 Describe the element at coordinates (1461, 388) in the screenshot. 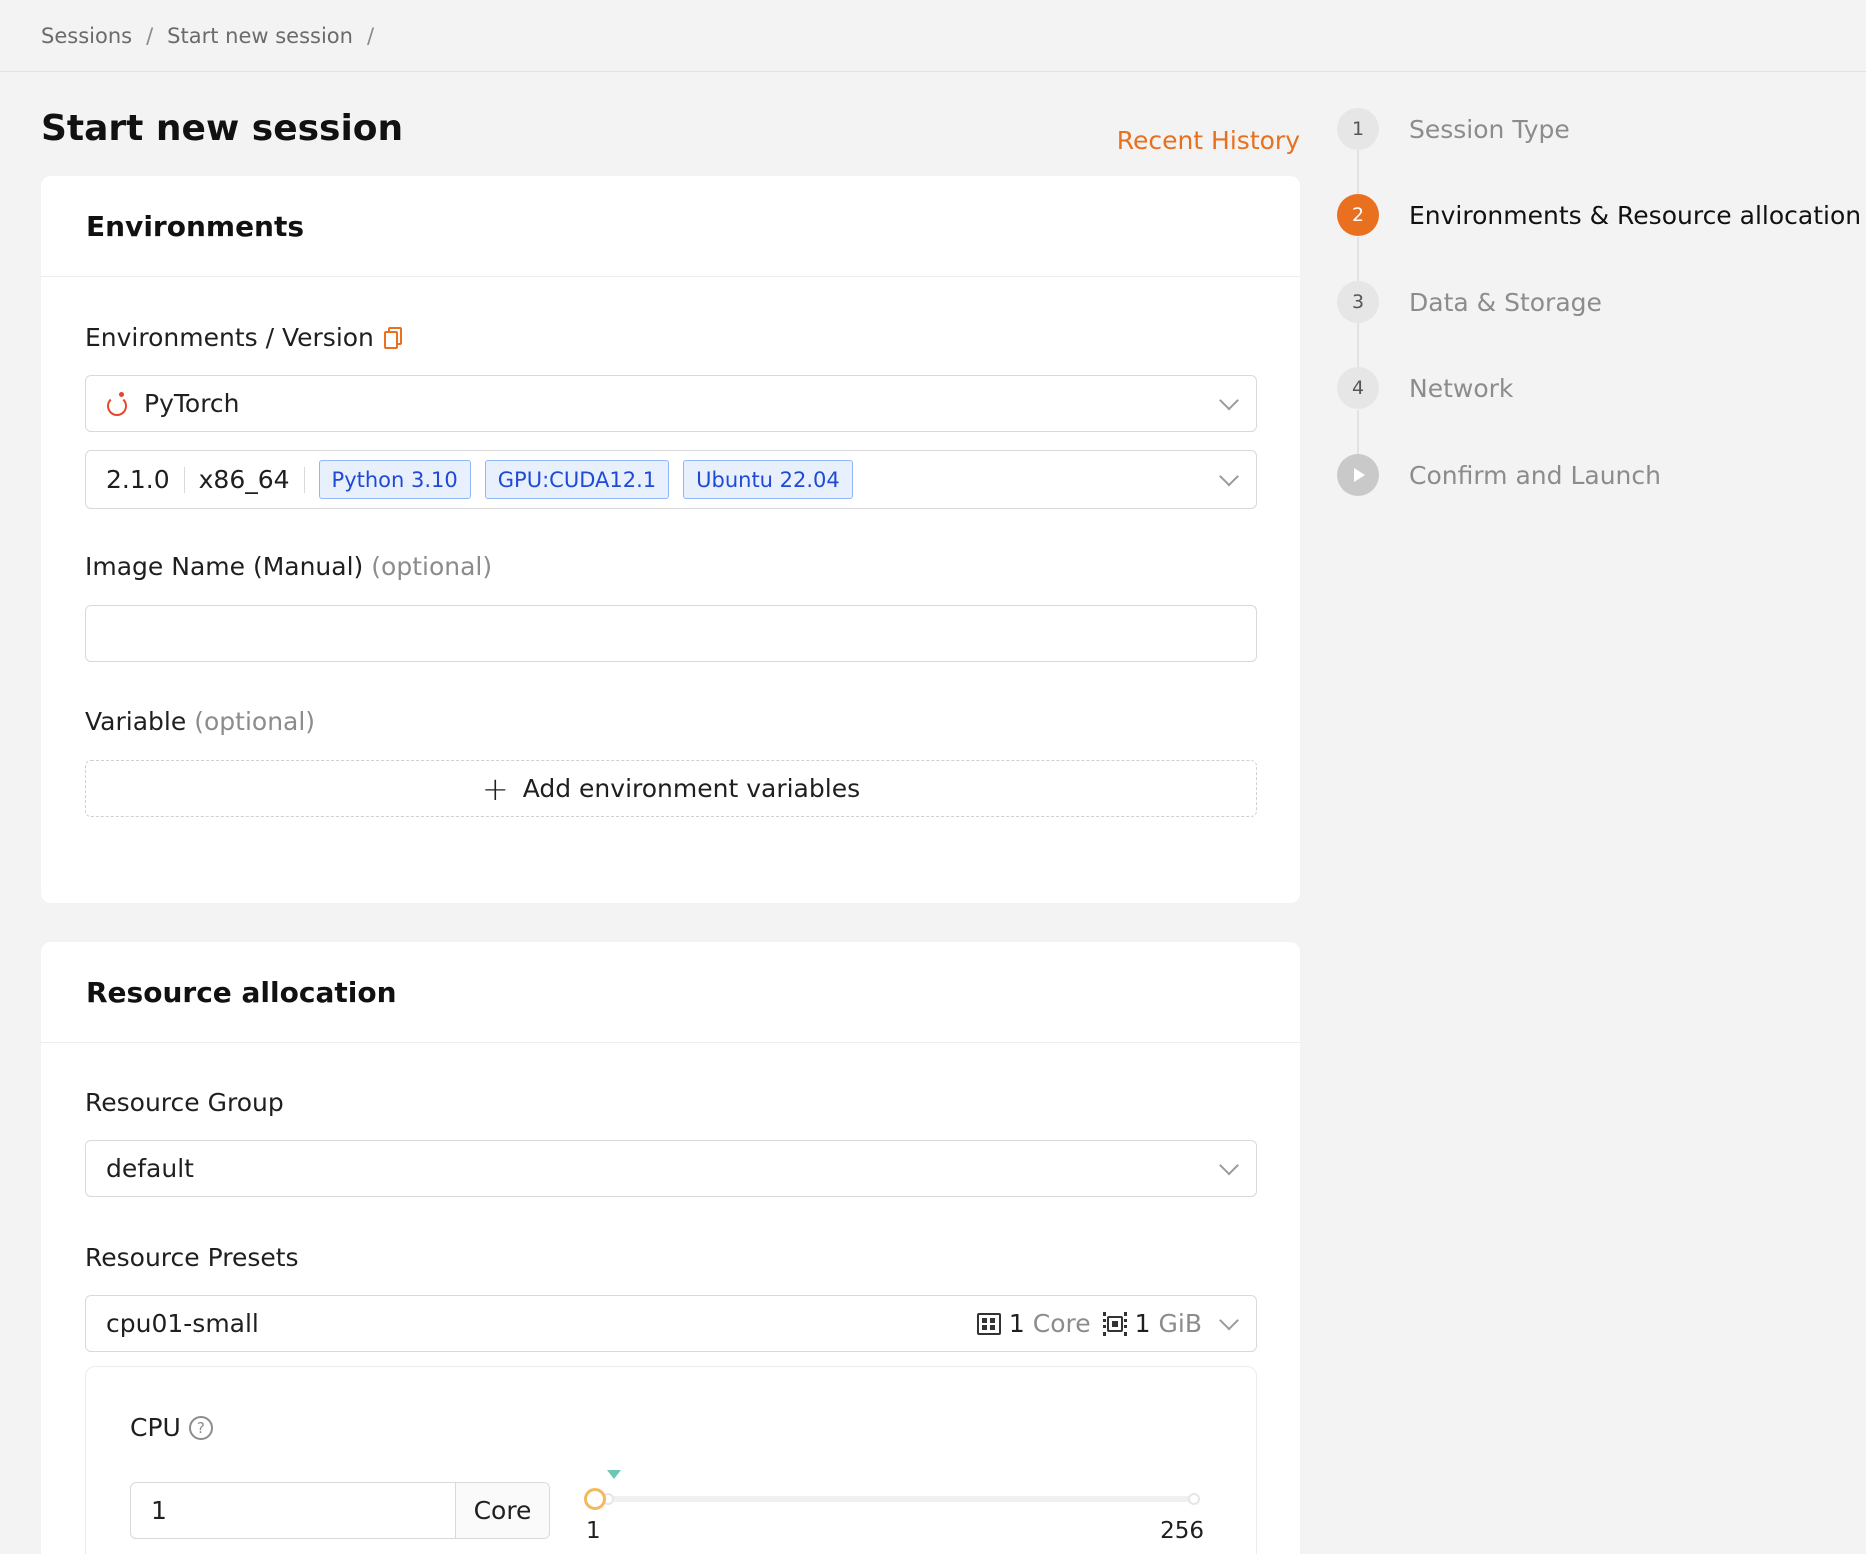

I see `step-label: Network` at that location.